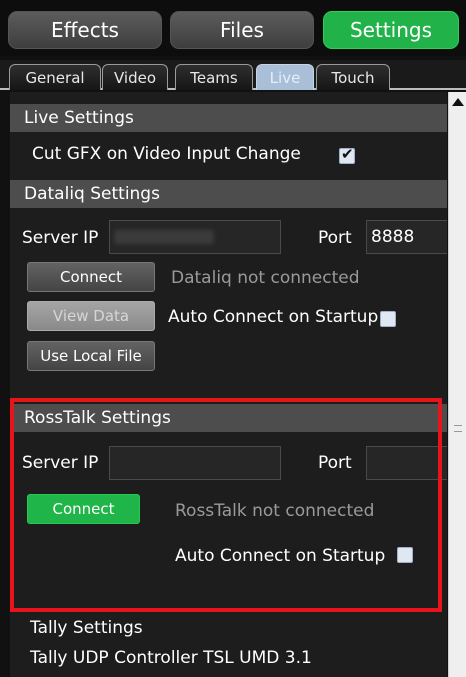 This screenshot has width=466, height=677. Describe the element at coordinates (347, 154) in the screenshot. I see `cut-gfx-checkbox` at that location.